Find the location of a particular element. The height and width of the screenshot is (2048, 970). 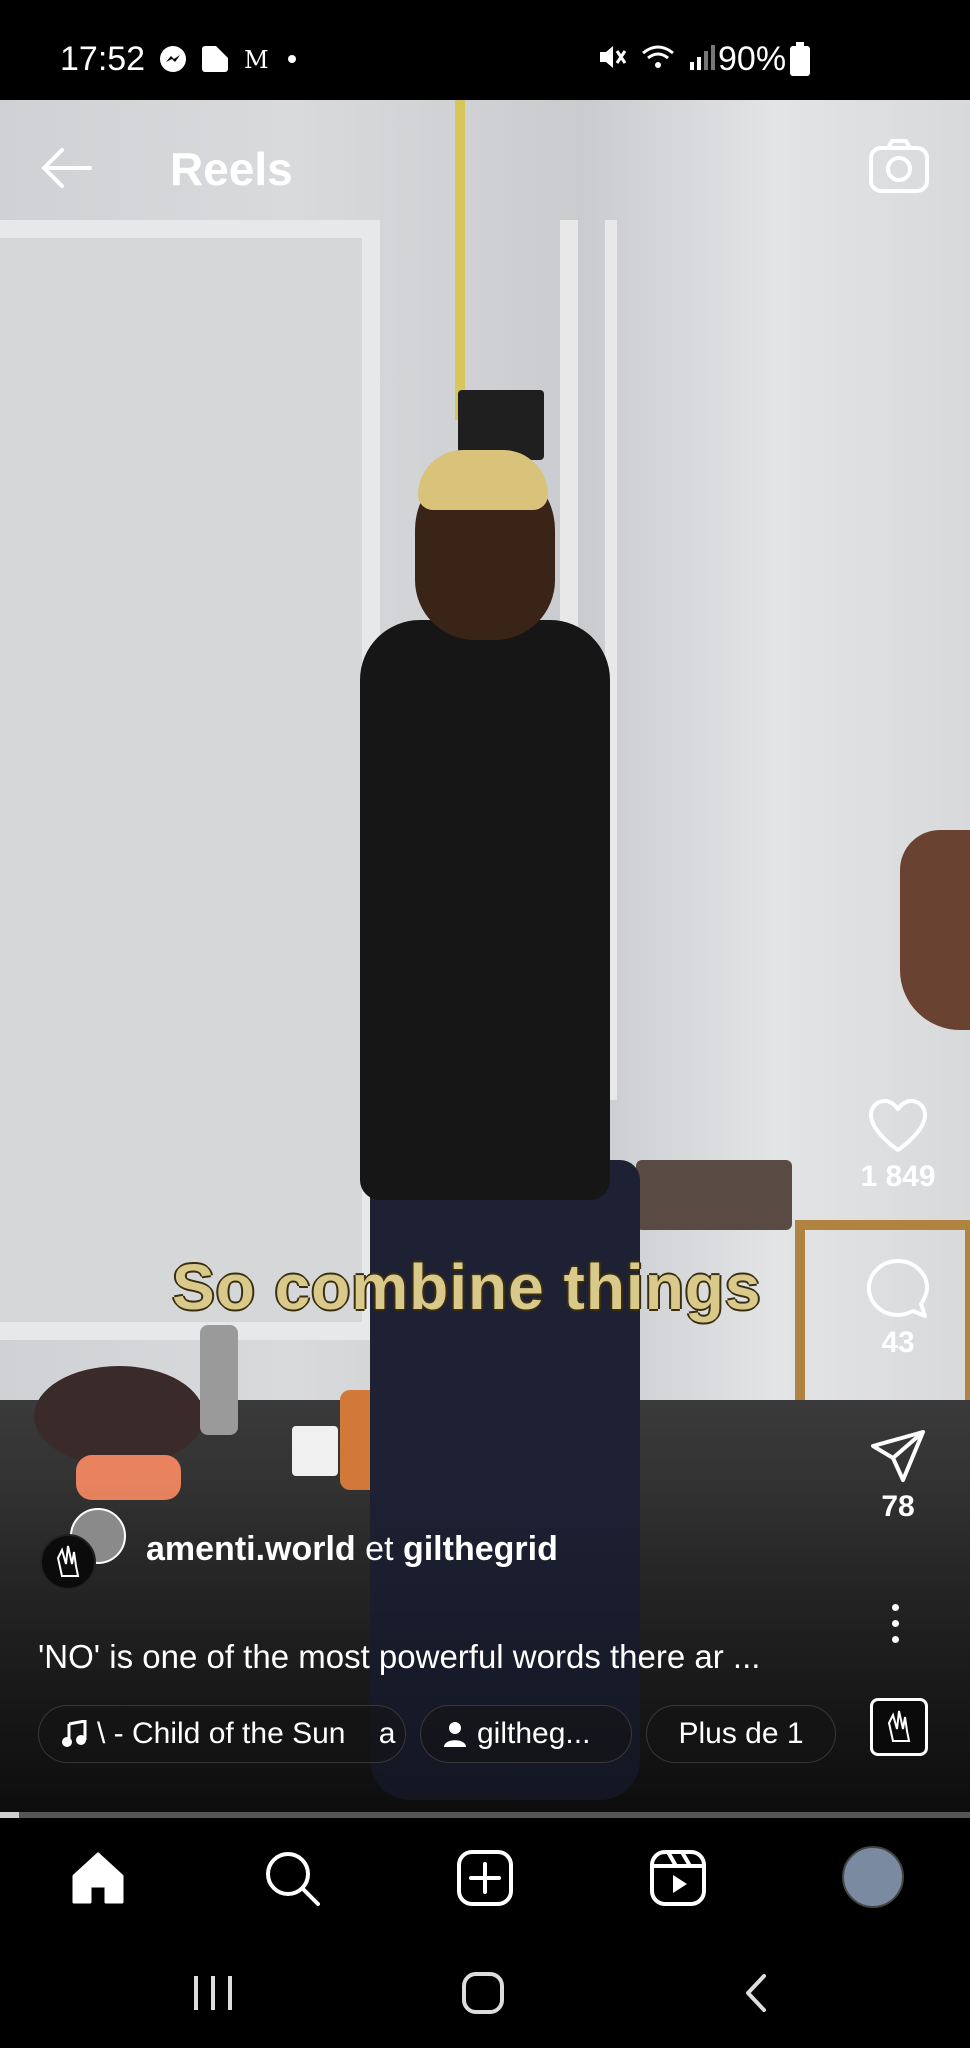

home-icon is located at coordinates (98, 1878).